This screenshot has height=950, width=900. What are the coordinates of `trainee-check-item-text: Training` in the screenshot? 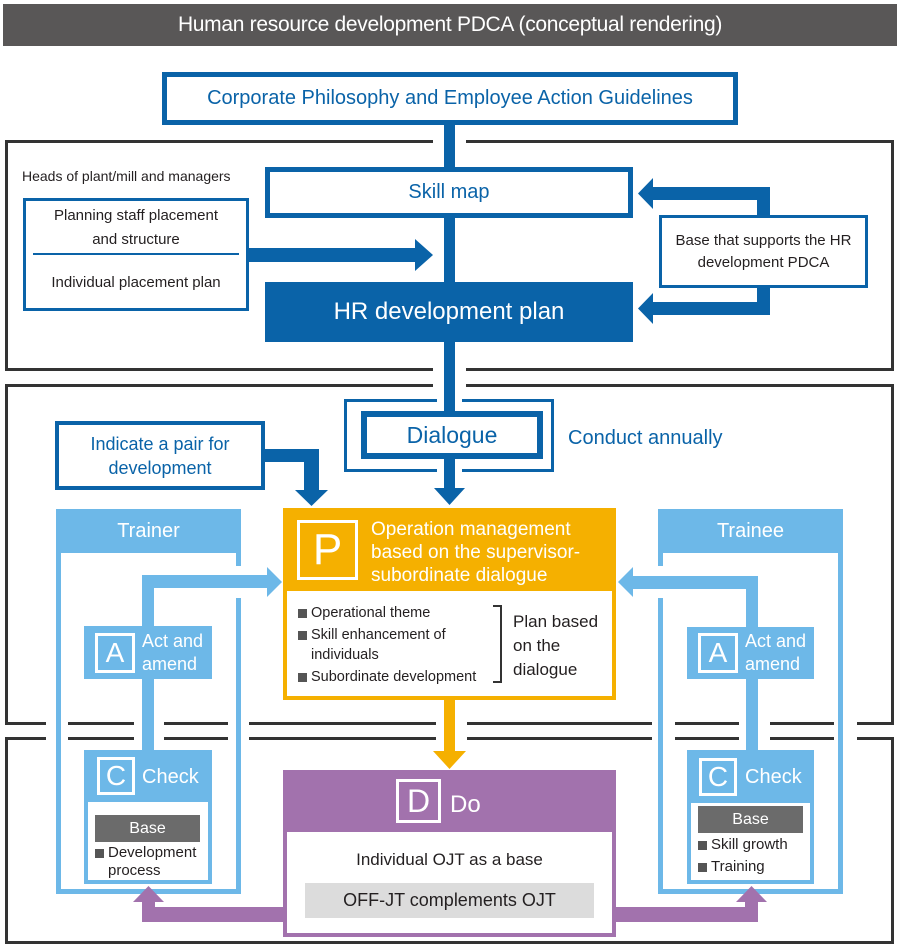 It's located at (738, 866).